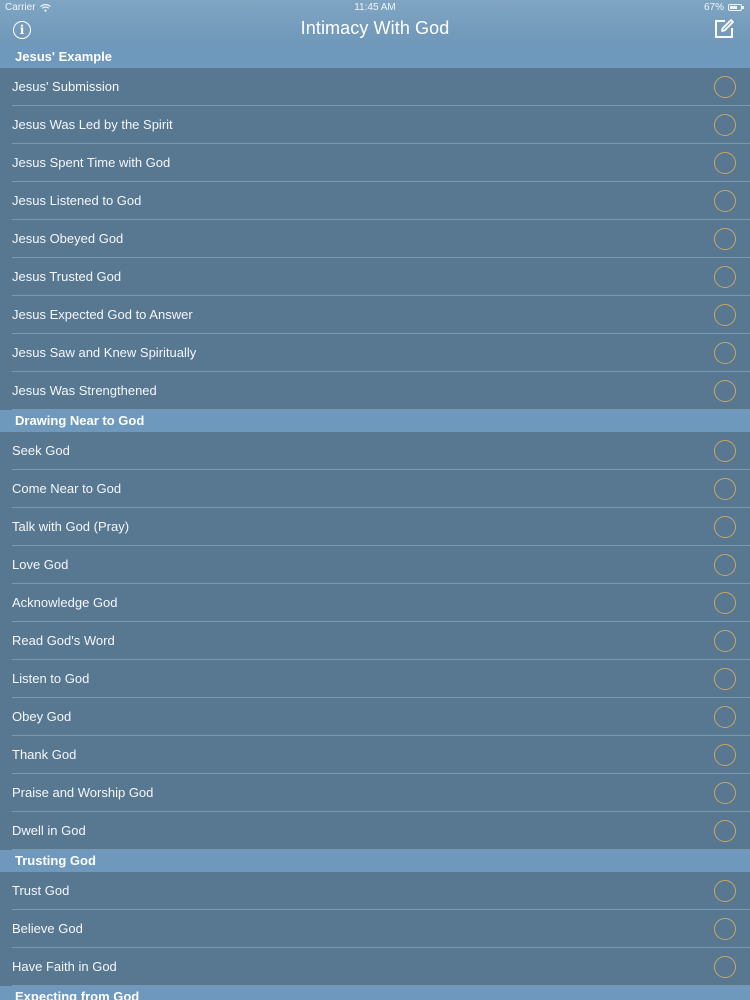  Describe the element at coordinates (375, 967) in the screenshot. I see `list-item: Have Faith in God` at that location.